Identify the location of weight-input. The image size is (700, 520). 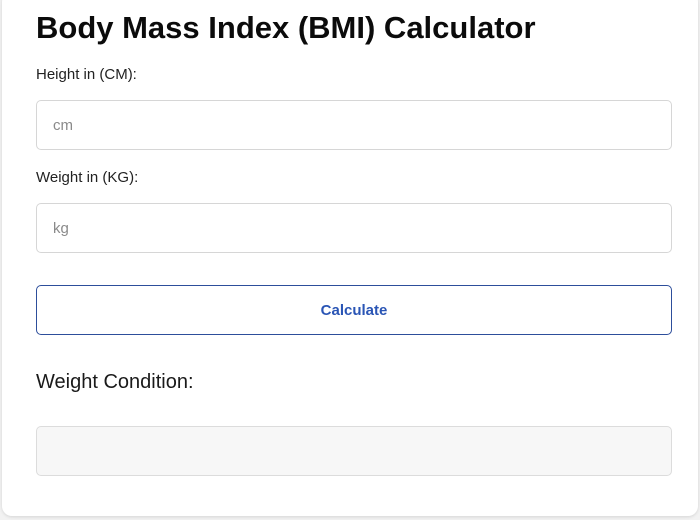
(354, 228).